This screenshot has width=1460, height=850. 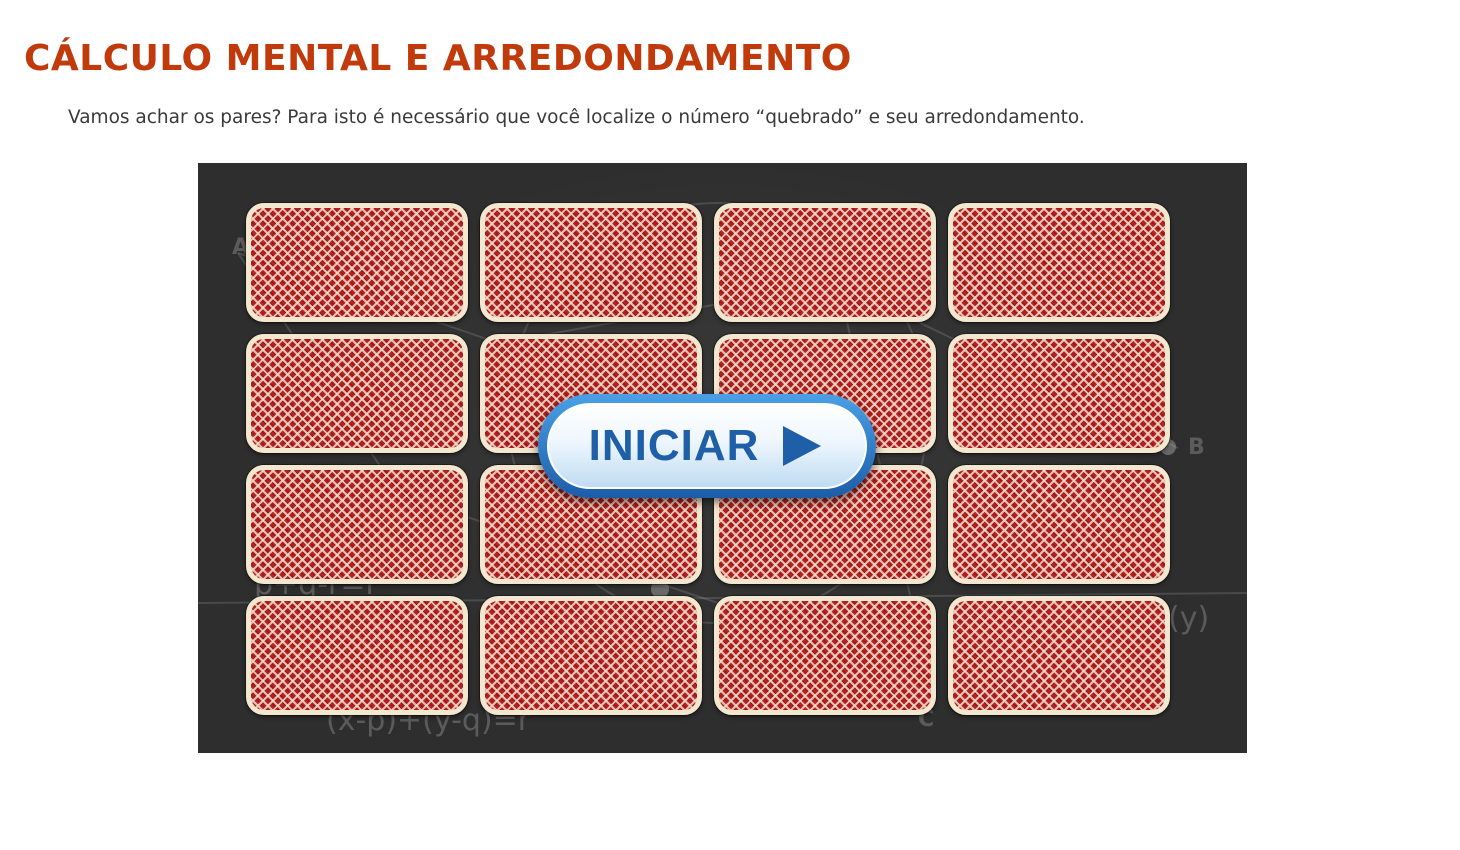 I want to click on page-title: CÁLCULO MENTAL E ARREDONDAMENTO, so click(x=438, y=58).